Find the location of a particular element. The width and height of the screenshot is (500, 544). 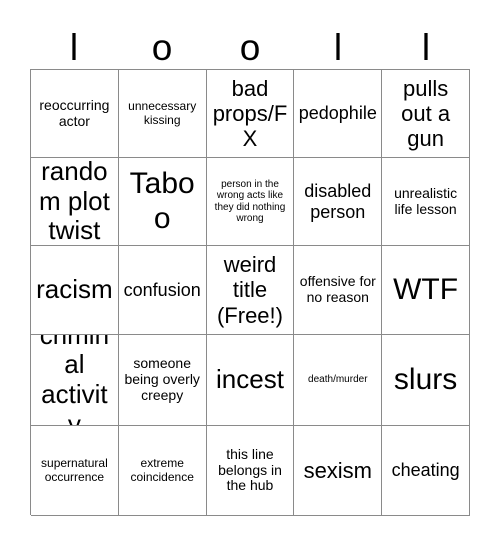

bingo-cell-r5c3: this line belongs in the hub is located at coordinates (250, 471).